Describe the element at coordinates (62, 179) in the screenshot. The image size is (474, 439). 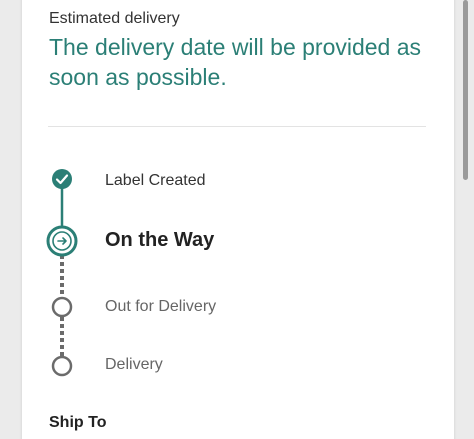
I see `check-icon` at that location.